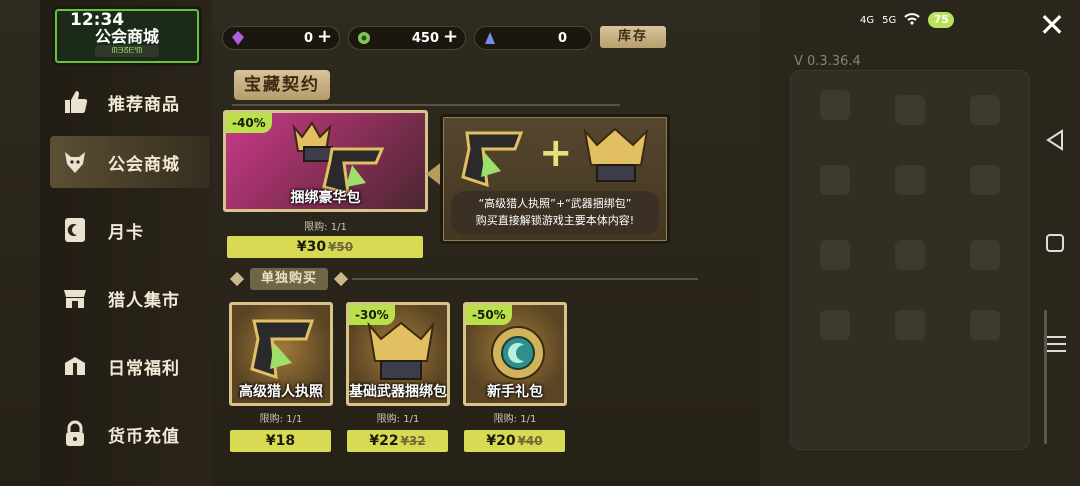  I want to click on price-current: ¥18, so click(280, 441).